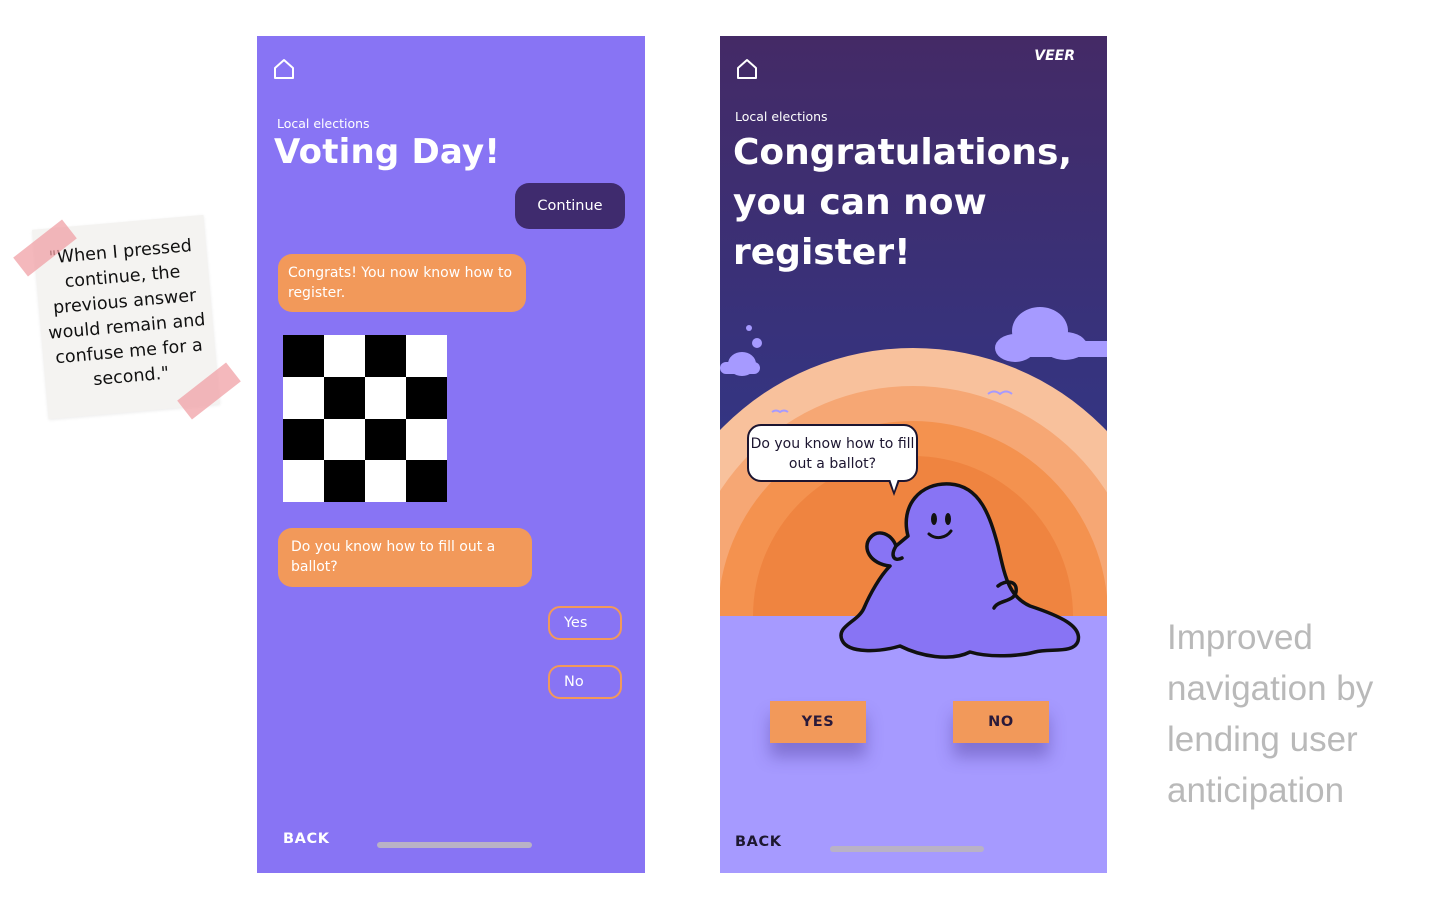  What do you see at coordinates (832, 453) in the screenshot?
I see `speech-bubble: Do you know how to fill out a ballot?` at bounding box center [832, 453].